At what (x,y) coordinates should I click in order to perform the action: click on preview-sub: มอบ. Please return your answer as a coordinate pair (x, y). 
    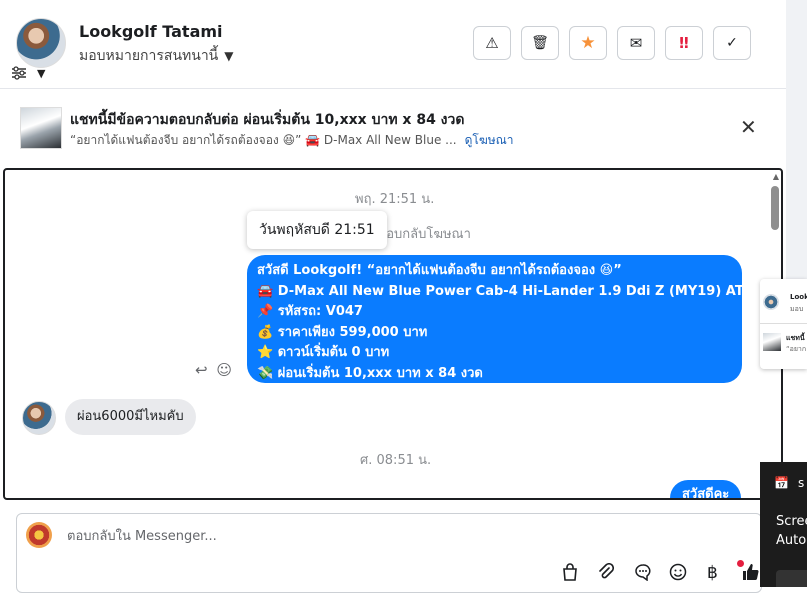
    Looking at the image, I should click on (797, 309).